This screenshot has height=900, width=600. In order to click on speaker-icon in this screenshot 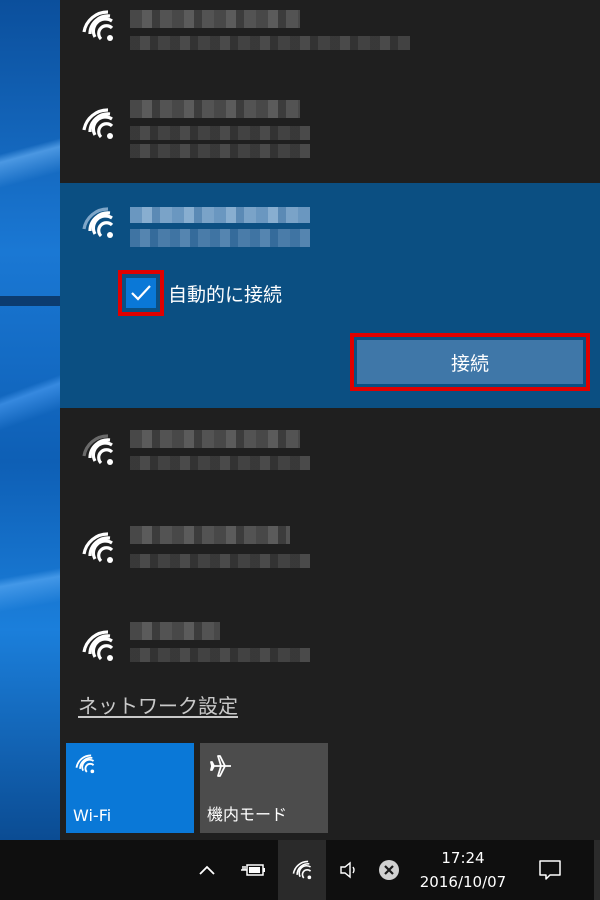, I will do `click(347, 870)`.